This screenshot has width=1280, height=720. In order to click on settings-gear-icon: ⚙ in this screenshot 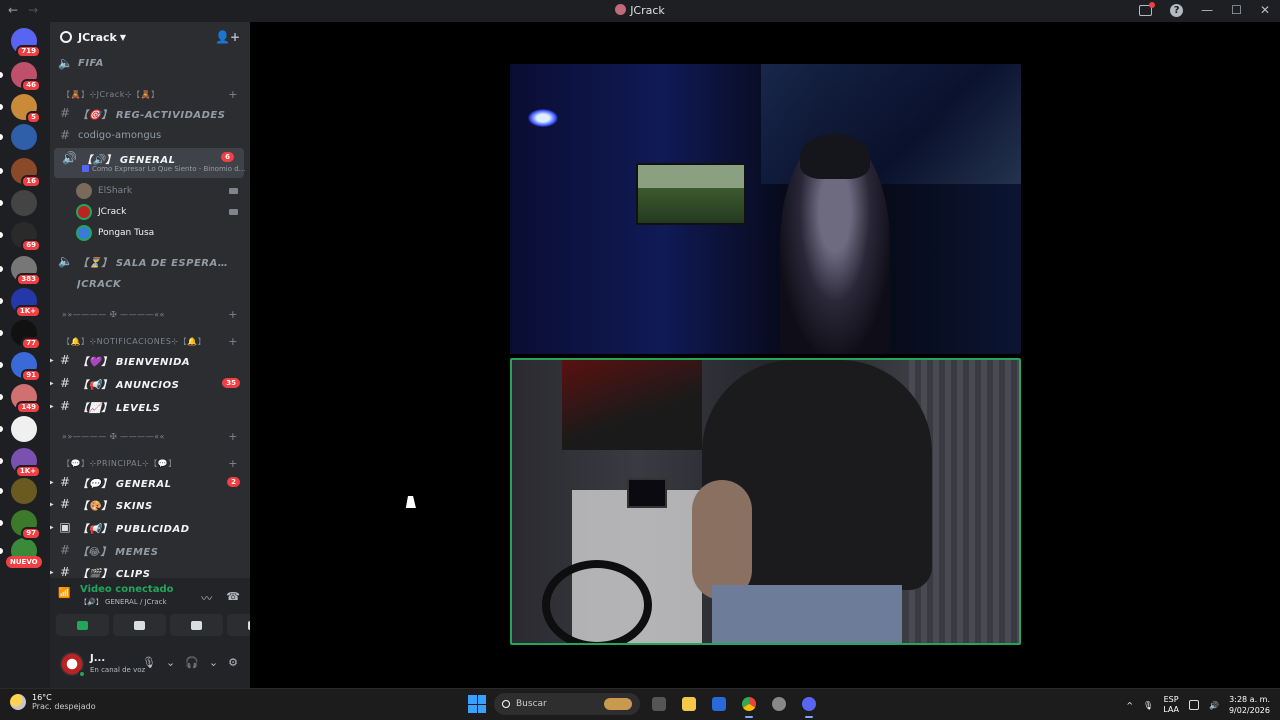, I will do `click(233, 662)`.